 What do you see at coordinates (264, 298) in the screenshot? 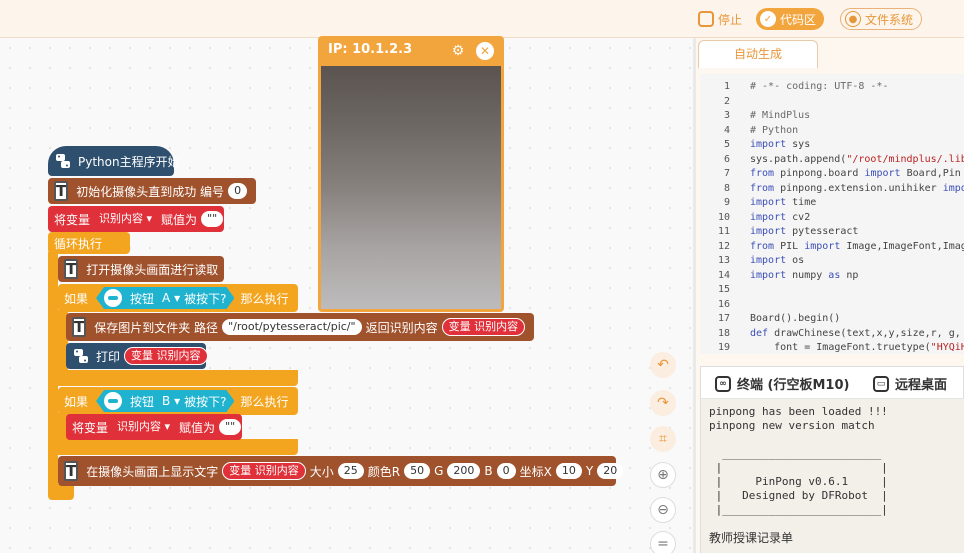
I see `then-label: 那么执行` at bounding box center [264, 298].